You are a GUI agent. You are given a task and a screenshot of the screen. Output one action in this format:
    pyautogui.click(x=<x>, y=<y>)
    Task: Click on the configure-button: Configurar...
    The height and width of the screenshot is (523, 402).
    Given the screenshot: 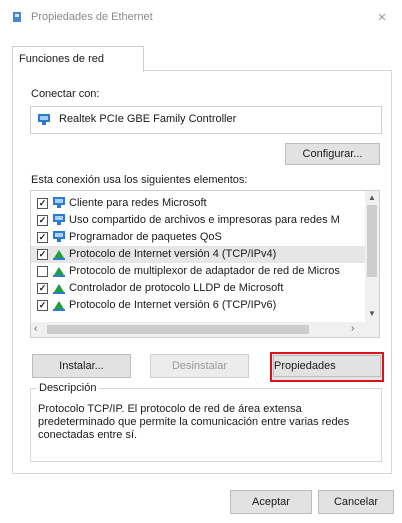 What is the action you would take?
    pyautogui.click(x=332, y=154)
    